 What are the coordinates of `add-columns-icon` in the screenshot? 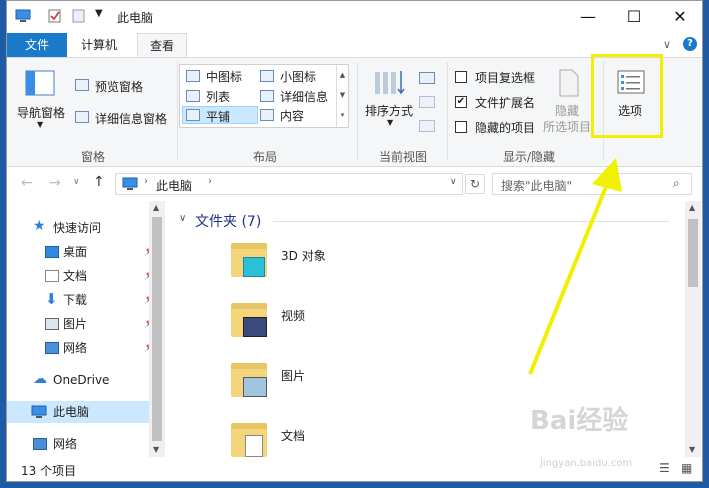 It's located at (427, 102).